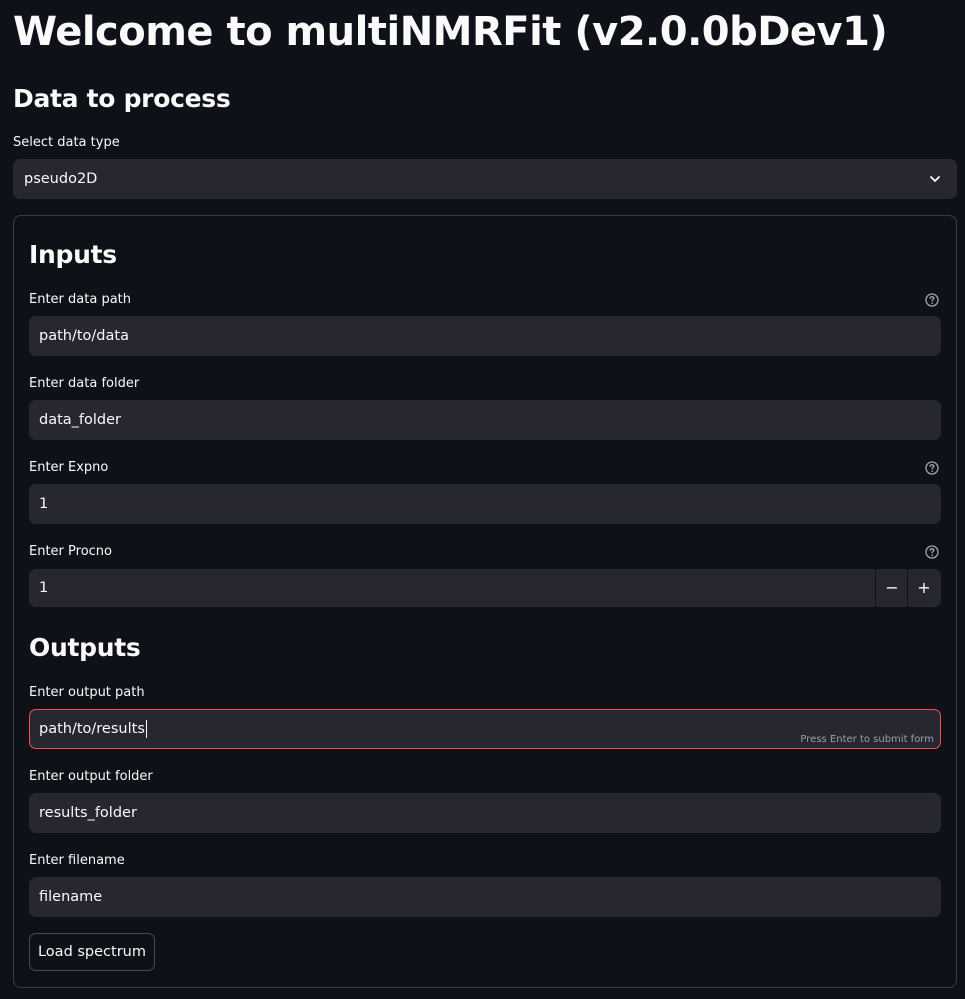 The width and height of the screenshot is (965, 999). What do you see at coordinates (924, 588) in the screenshot?
I see `increment-button: +` at bounding box center [924, 588].